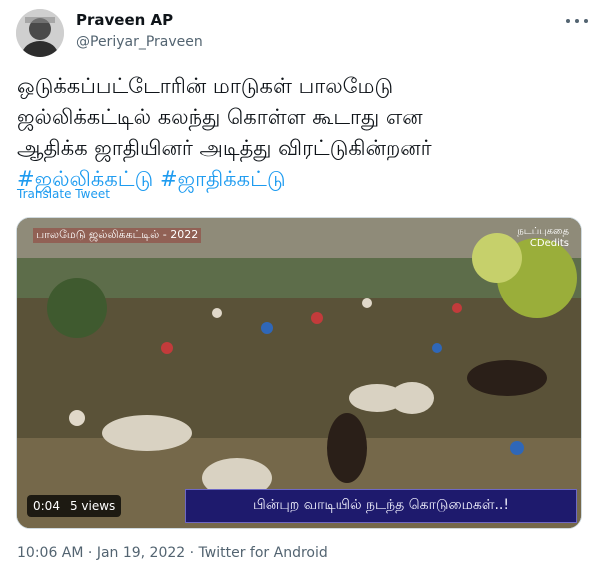 Image resolution: width=604 pixels, height=576 pixels. Describe the element at coordinates (381, 506) in the screenshot. I see `video-banner-caption: பின்புற வாடியில் நடந்த கொடுமைகள்..!` at that location.